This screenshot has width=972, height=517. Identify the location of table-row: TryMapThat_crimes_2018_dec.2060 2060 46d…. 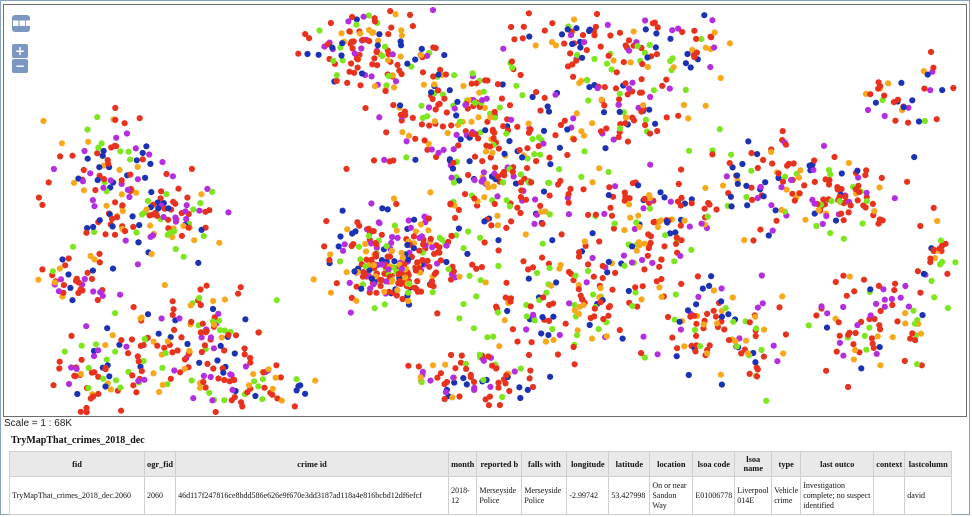
(481, 495).